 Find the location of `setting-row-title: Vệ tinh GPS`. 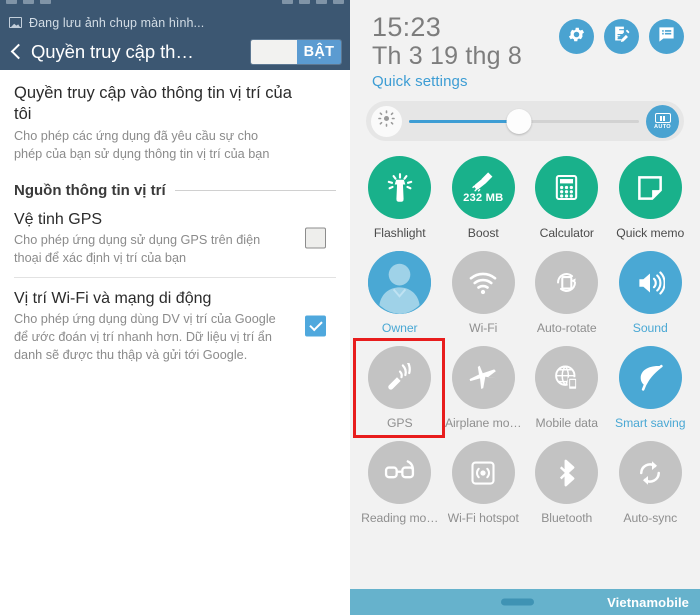

setting-row-title: Vệ tinh GPS is located at coordinates (58, 220).